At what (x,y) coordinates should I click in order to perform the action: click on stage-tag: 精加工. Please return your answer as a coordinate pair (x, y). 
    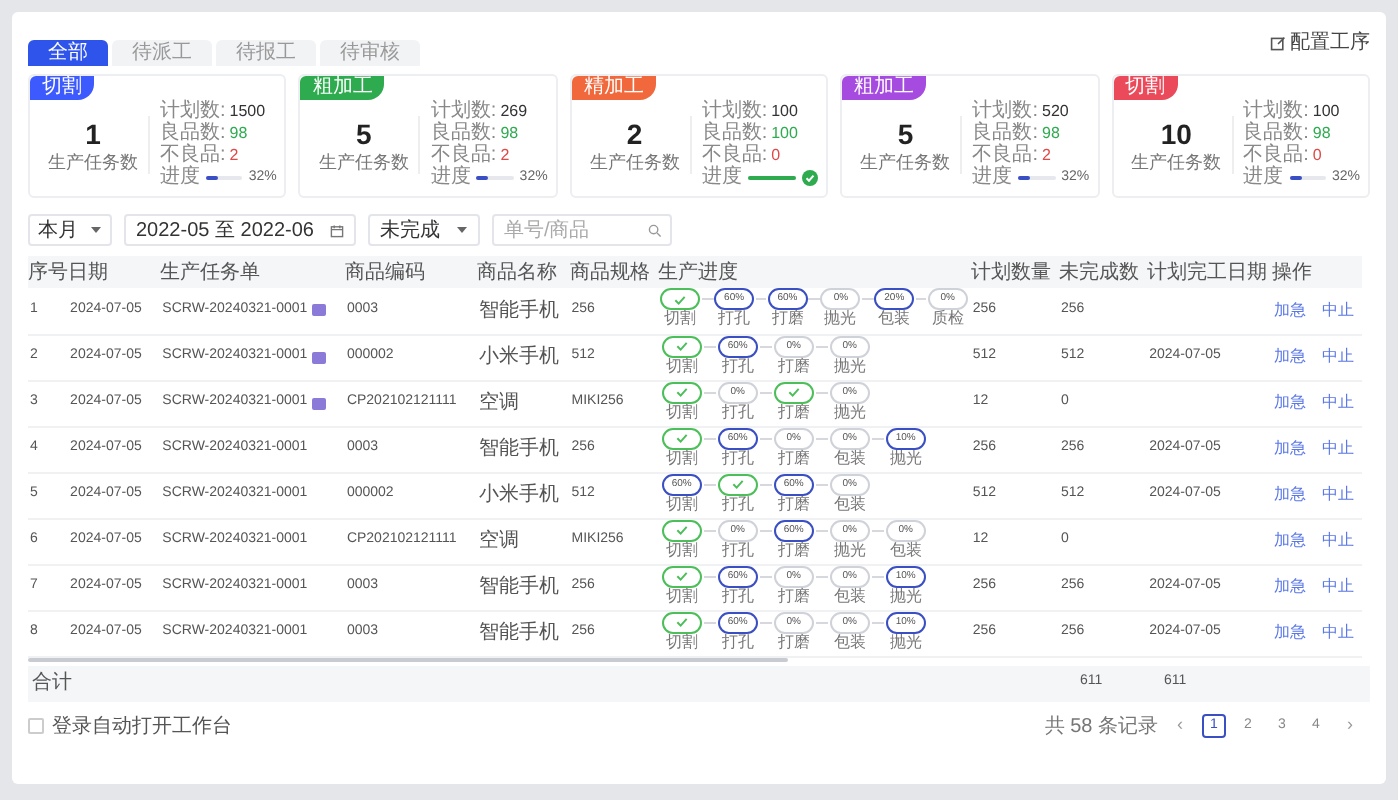
    Looking at the image, I should click on (613, 88).